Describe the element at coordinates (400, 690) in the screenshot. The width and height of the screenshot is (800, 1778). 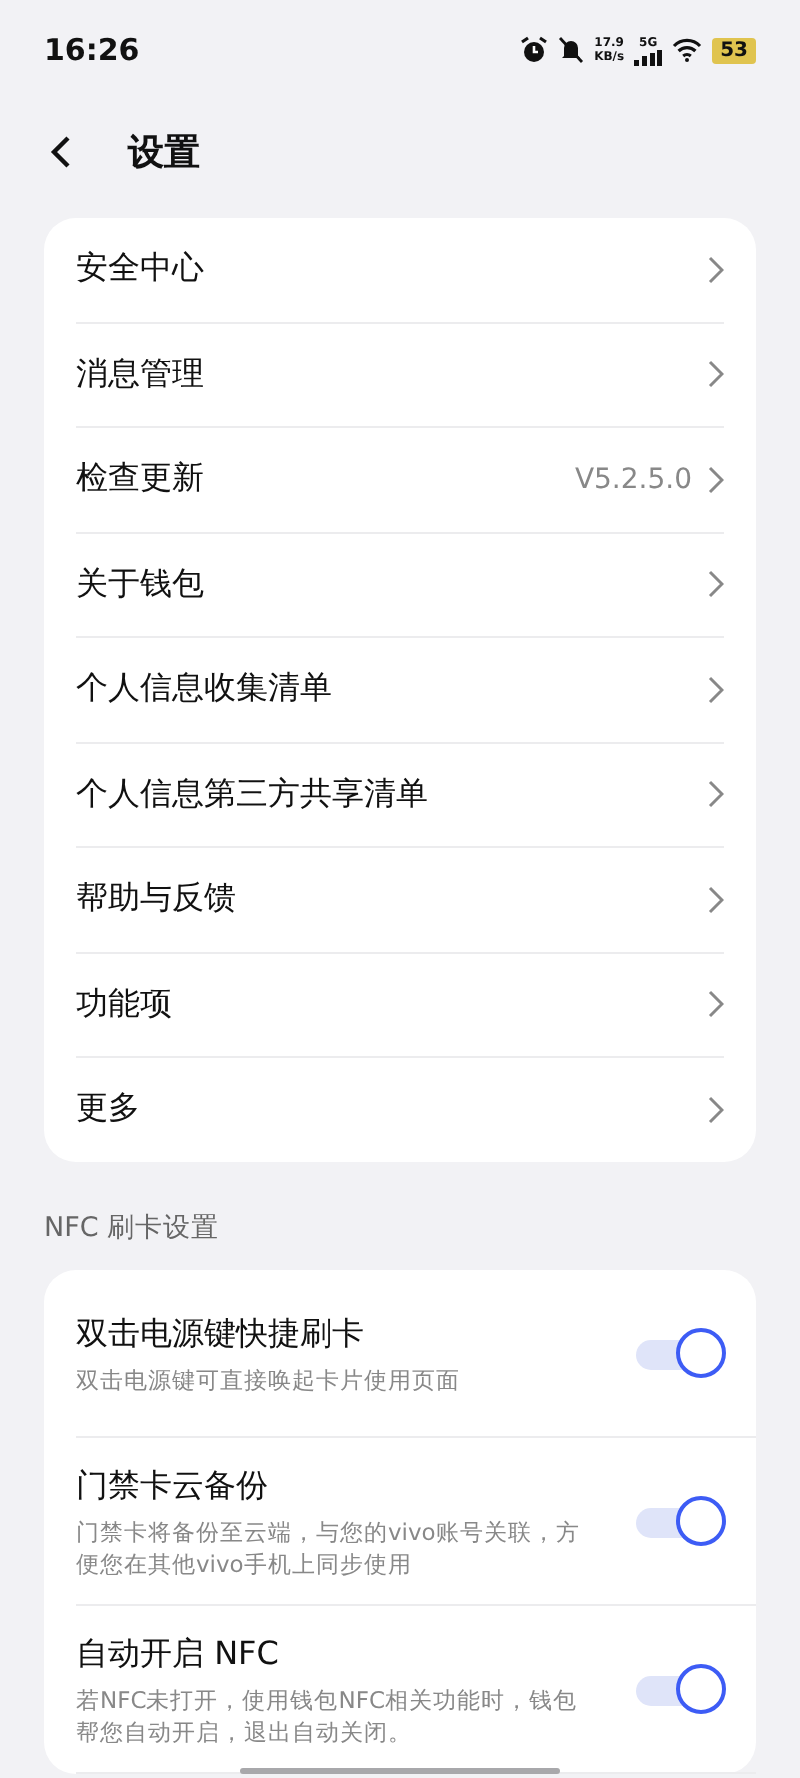
I see `menu-item: 个人信息收集清单` at that location.